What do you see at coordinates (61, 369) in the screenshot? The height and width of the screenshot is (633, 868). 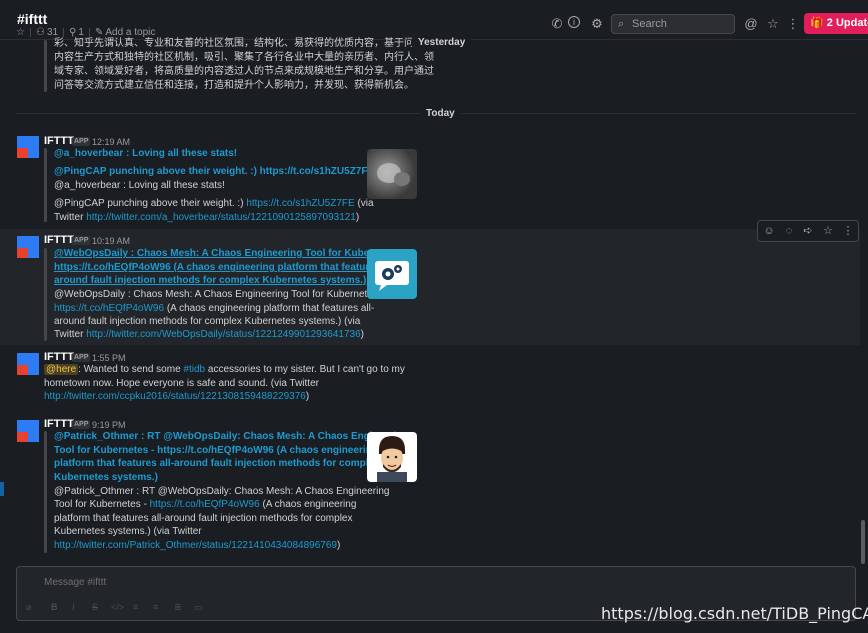 I see `here-mention: @here` at bounding box center [61, 369].